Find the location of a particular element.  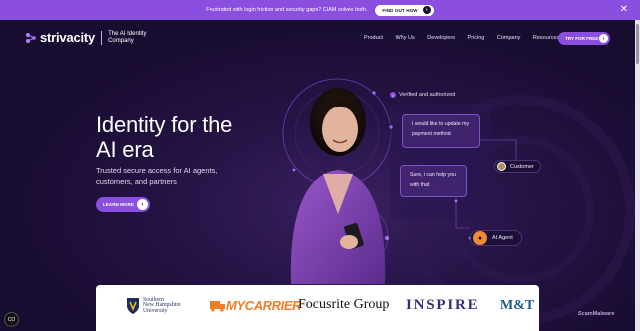

try-for-free-label: TRY FOR FREE is located at coordinates (582, 38).